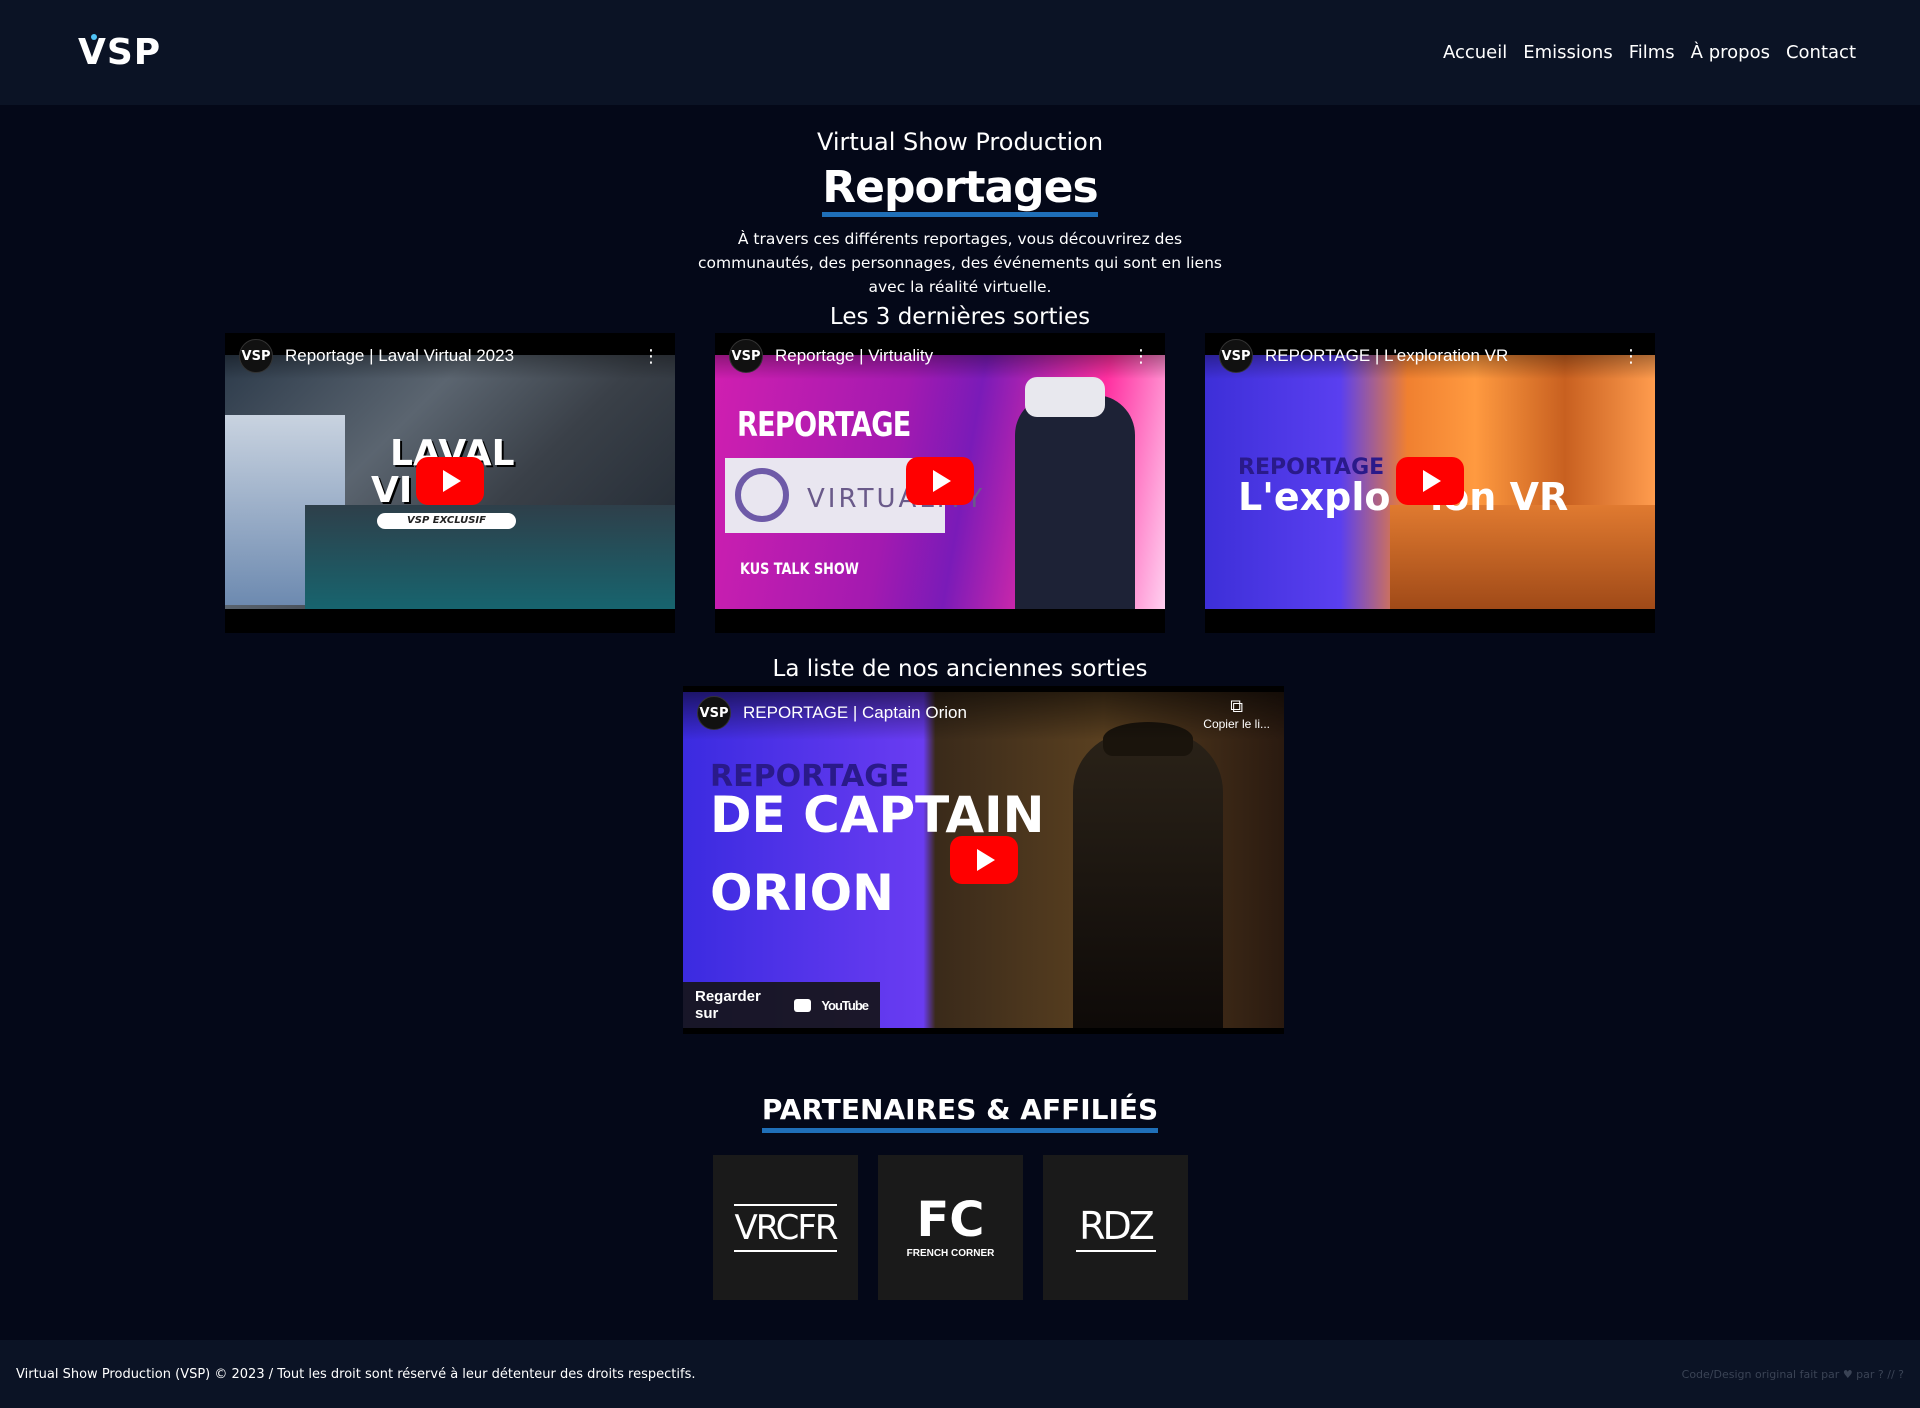 The image size is (1920, 1408). Describe the element at coordinates (802, 893) in the screenshot. I see `thumb-text-line3: ORION` at that location.